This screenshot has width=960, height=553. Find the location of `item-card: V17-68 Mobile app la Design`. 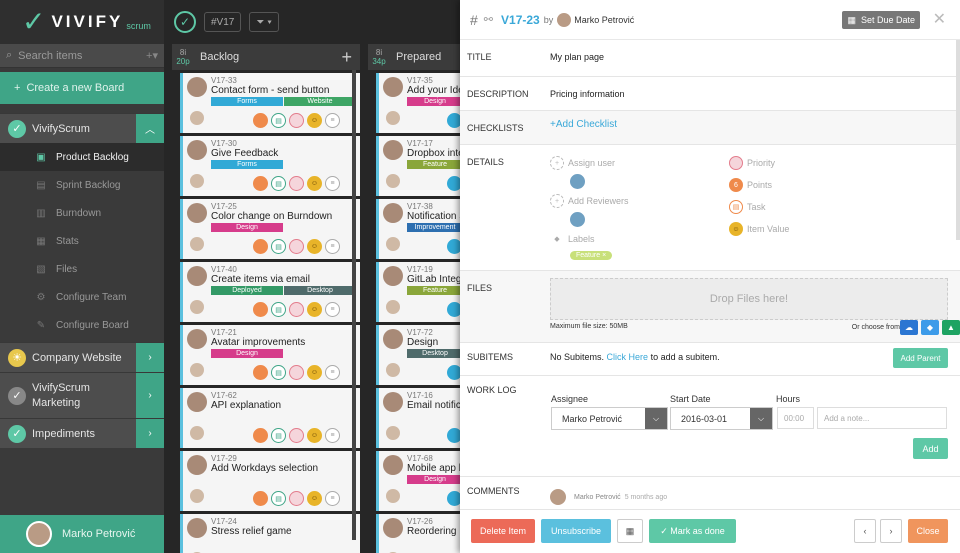

item-card: V17-68 Mobile app la Design is located at coordinates (421, 481).